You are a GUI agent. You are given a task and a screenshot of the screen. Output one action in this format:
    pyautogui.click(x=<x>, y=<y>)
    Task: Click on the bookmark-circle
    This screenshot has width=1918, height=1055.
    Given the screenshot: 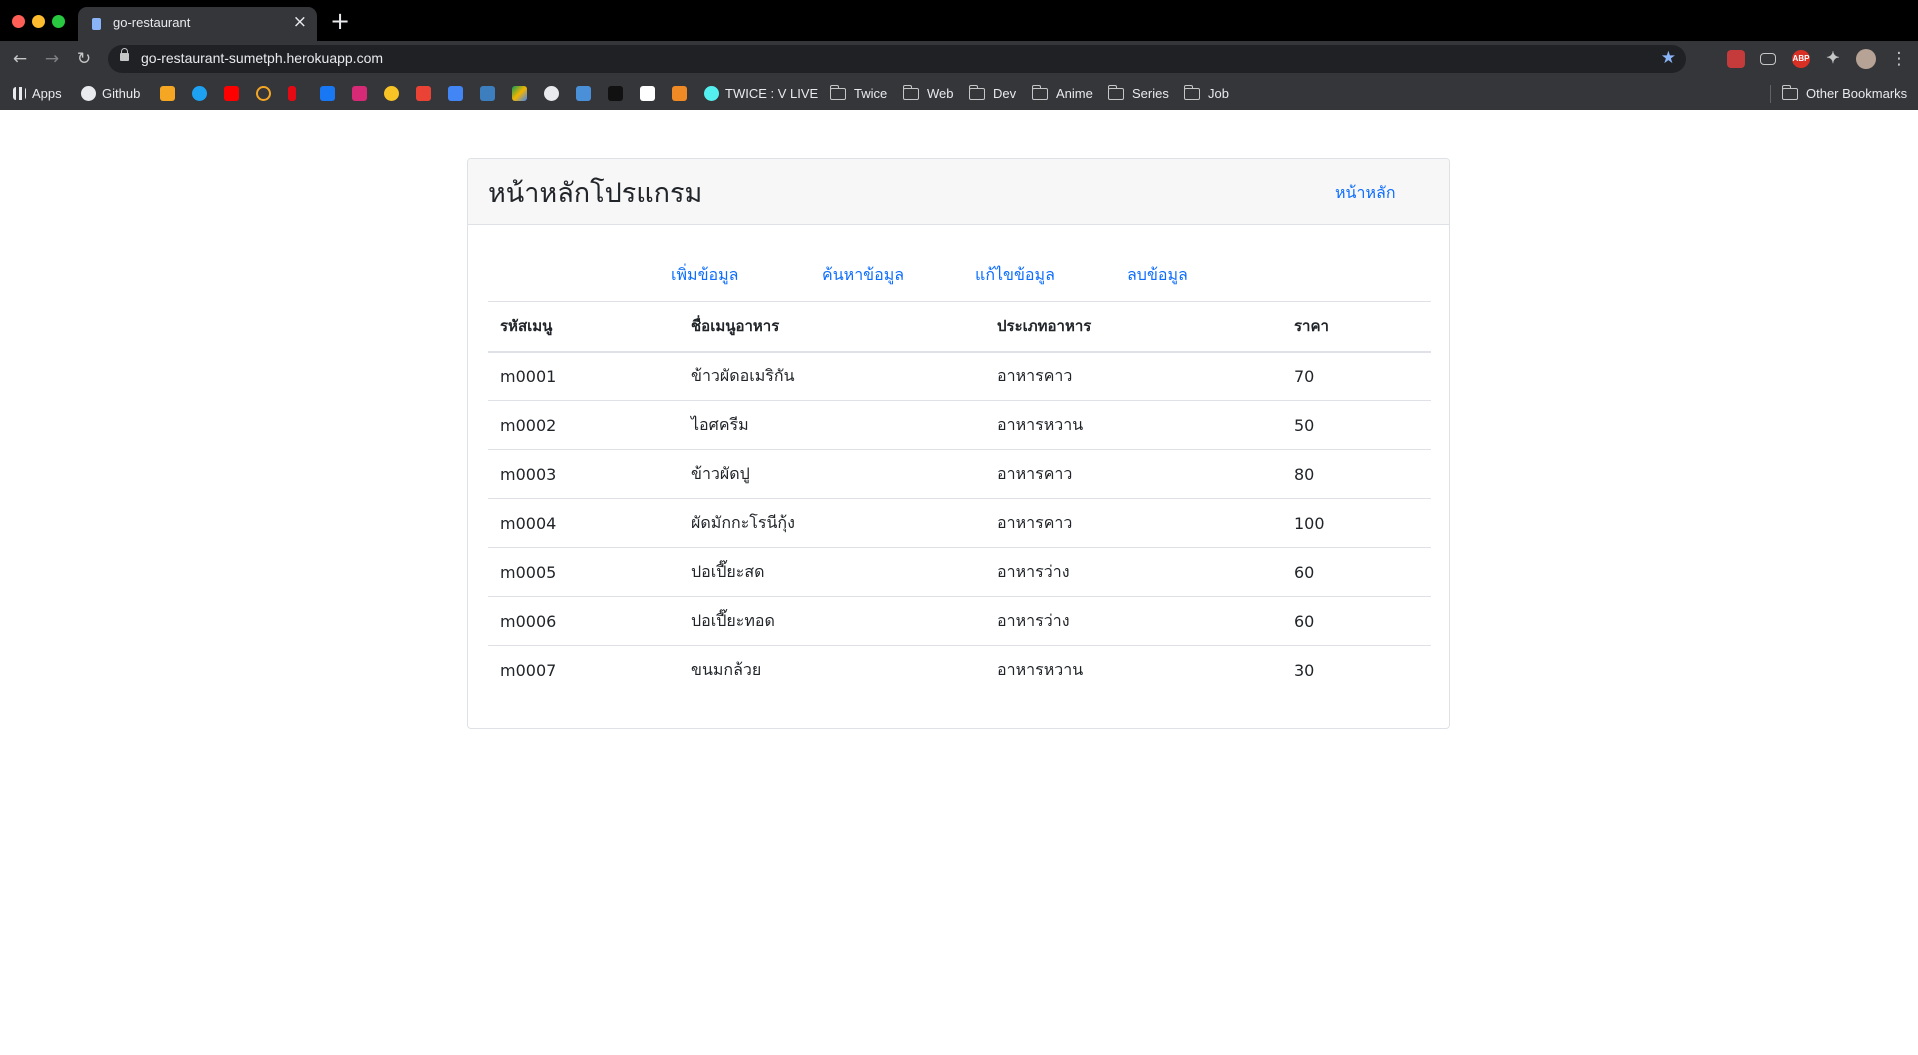 What is the action you would take?
    pyautogui.click(x=554, y=93)
    